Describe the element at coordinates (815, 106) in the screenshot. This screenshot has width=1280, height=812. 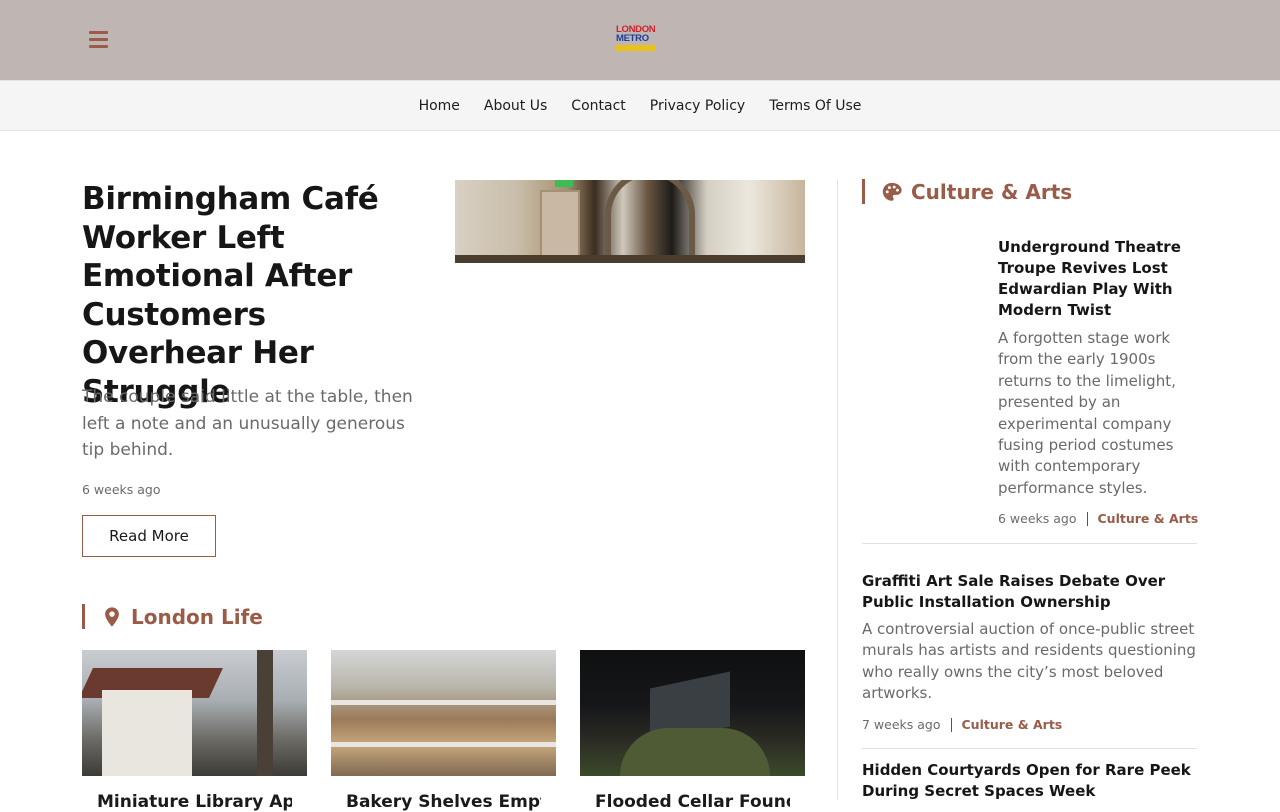
I see `nav-terms-of-use: Terms Of Use` at that location.